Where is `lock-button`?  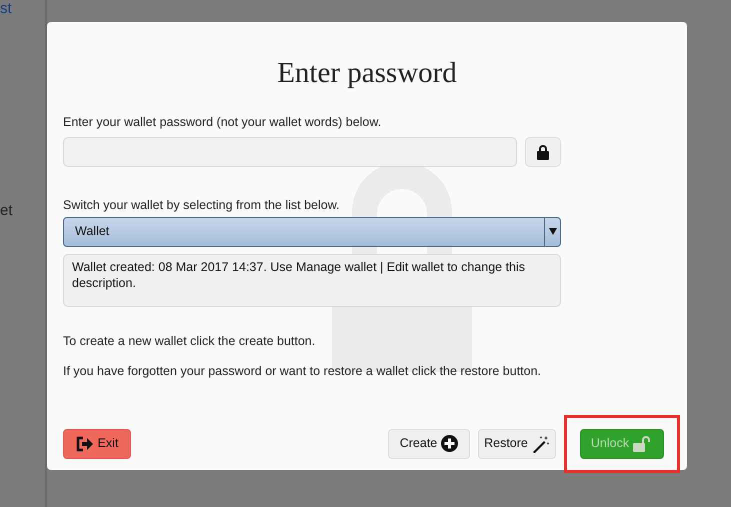
lock-button is located at coordinates (543, 151).